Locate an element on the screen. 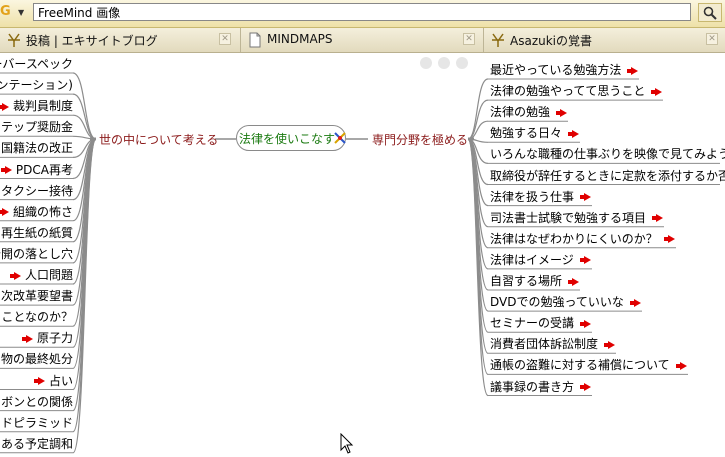 This screenshot has width=725, height=457. left-child-label: 原子力 is located at coordinates (54, 338).